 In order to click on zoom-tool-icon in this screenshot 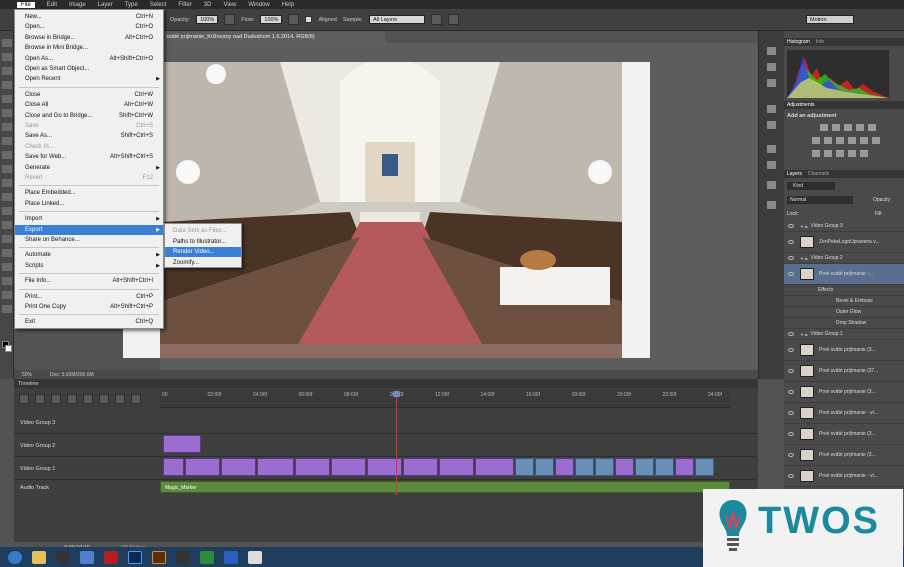, I will do `click(7, 309)`.